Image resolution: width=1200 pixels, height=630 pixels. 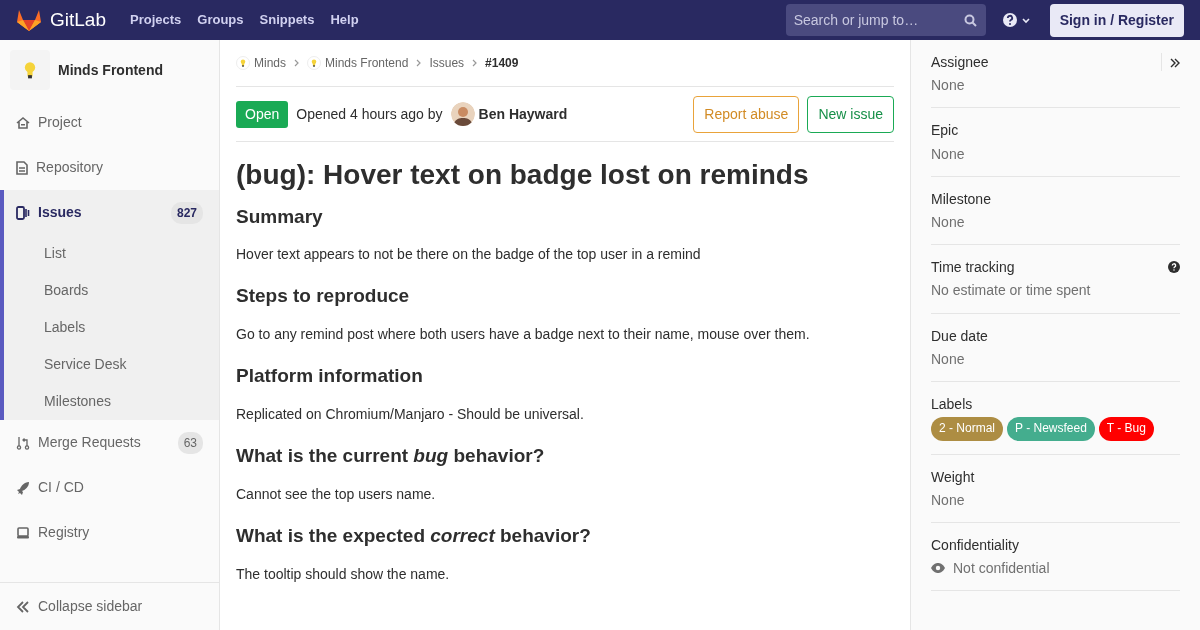 I want to click on nav-link: Snippets, so click(x=287, y=20).